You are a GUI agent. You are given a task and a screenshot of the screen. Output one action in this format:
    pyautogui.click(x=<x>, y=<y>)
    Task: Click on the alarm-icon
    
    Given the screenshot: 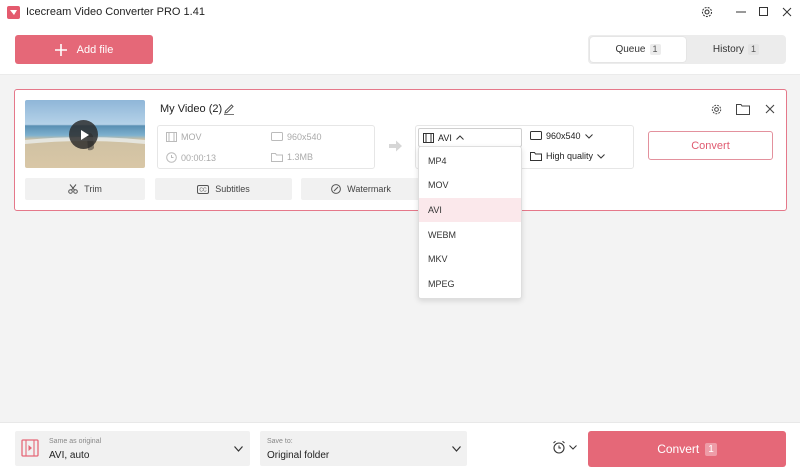 What is the action you would take?
    pyautogui.click(x=559, y=447)
    